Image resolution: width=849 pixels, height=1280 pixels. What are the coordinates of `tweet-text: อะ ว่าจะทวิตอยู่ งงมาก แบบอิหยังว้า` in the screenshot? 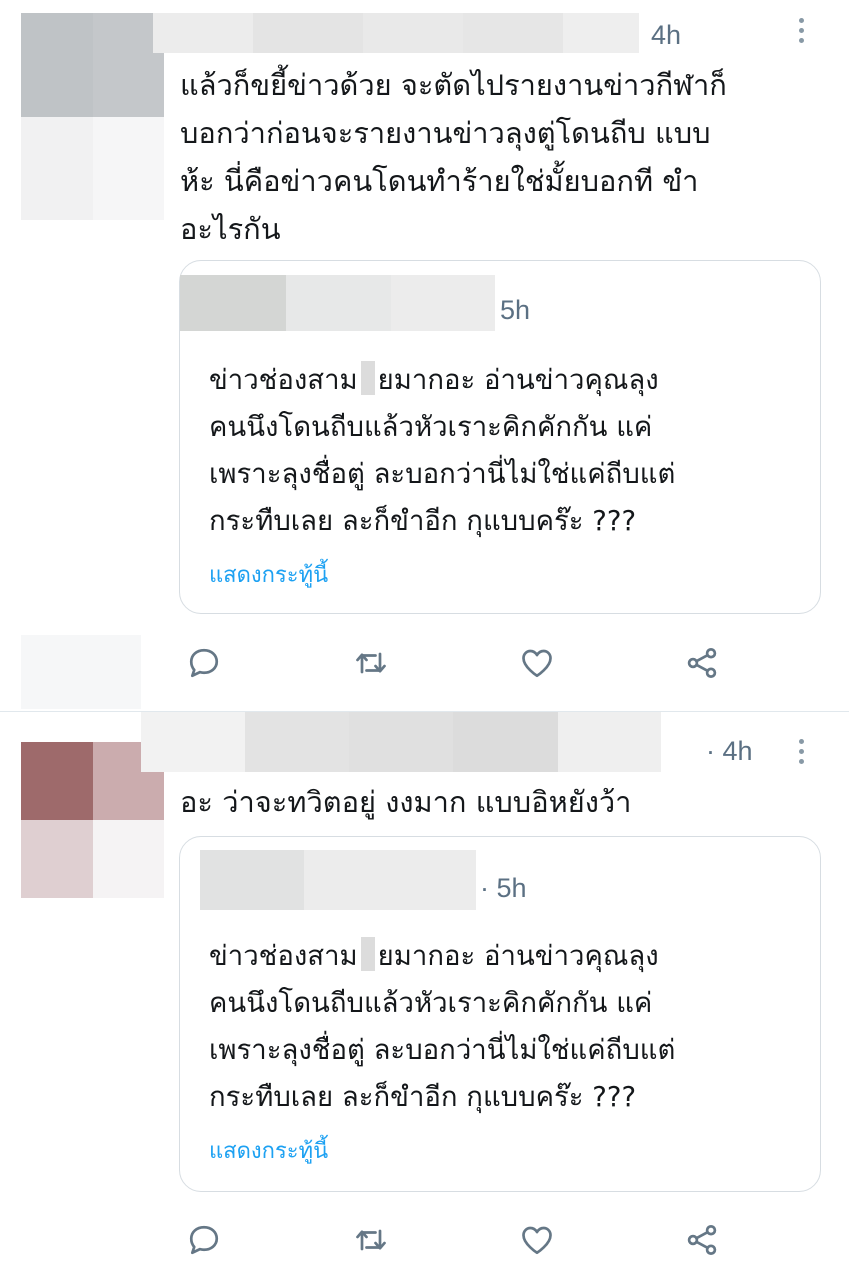 It's located at (505, 802).